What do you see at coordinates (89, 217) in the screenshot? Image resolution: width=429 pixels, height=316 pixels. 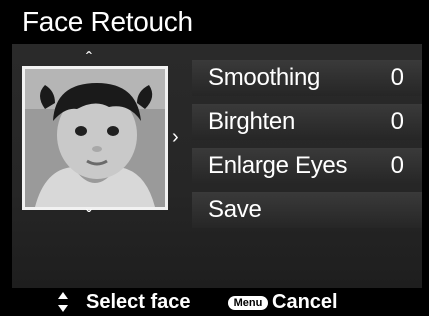 I see `chevron-down-icon: ˇ` at bounding box center [89, 217].